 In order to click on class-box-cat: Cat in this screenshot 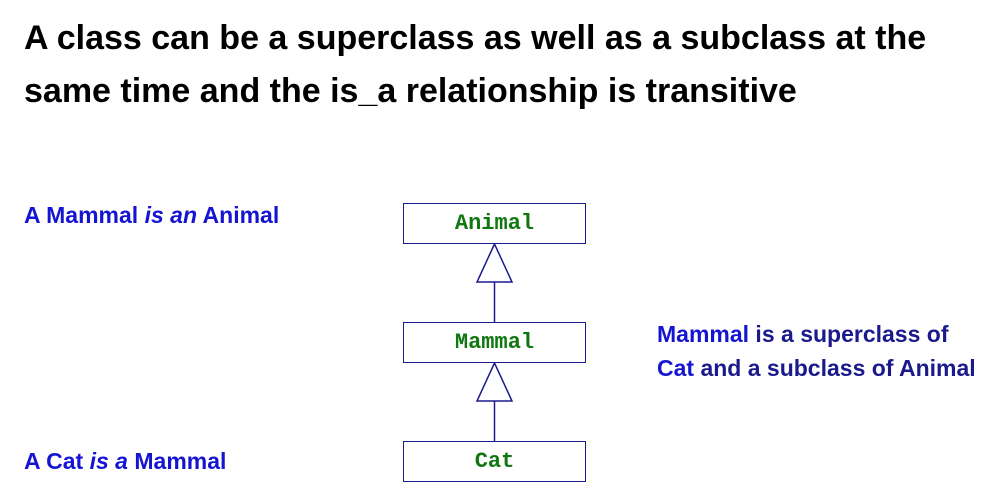, I will do `click(494, 461)`.